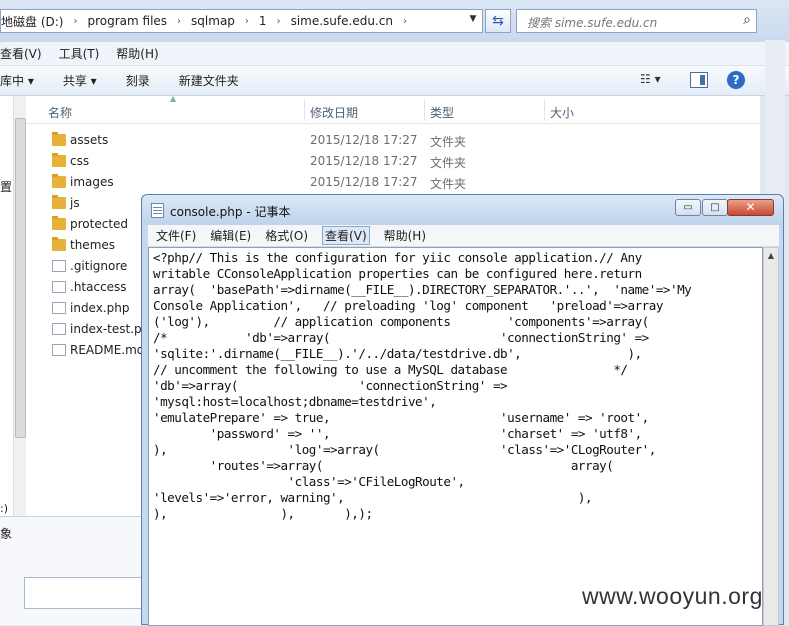 This screenshot has width=789, height=626. What do you see at coordinates (157, 210) in the screenshot?
I see `notepad-icon` at bounding box center [157, 210].